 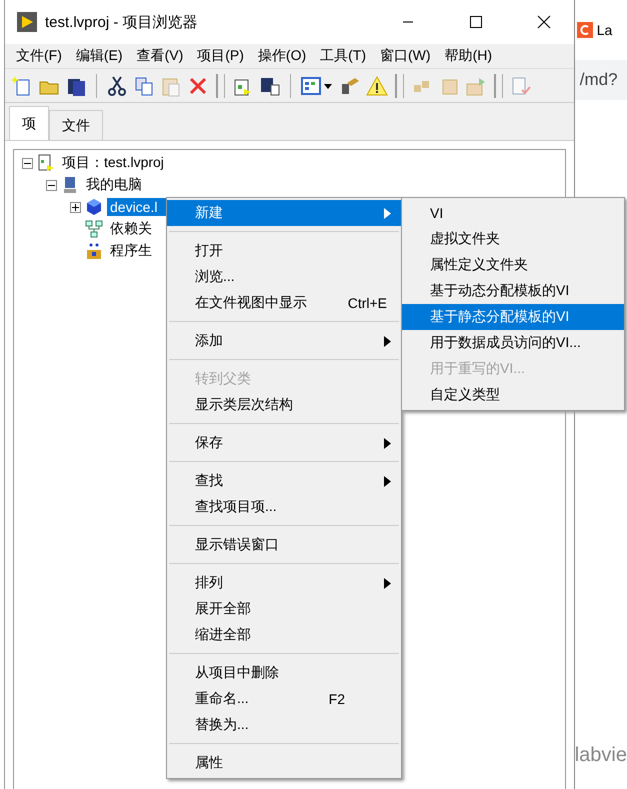 What do you see at coordinates (122, 22) in the screenshot?
I see `window-title: test.lvproj - 项目浏览器` at bounding box center [122, 22].